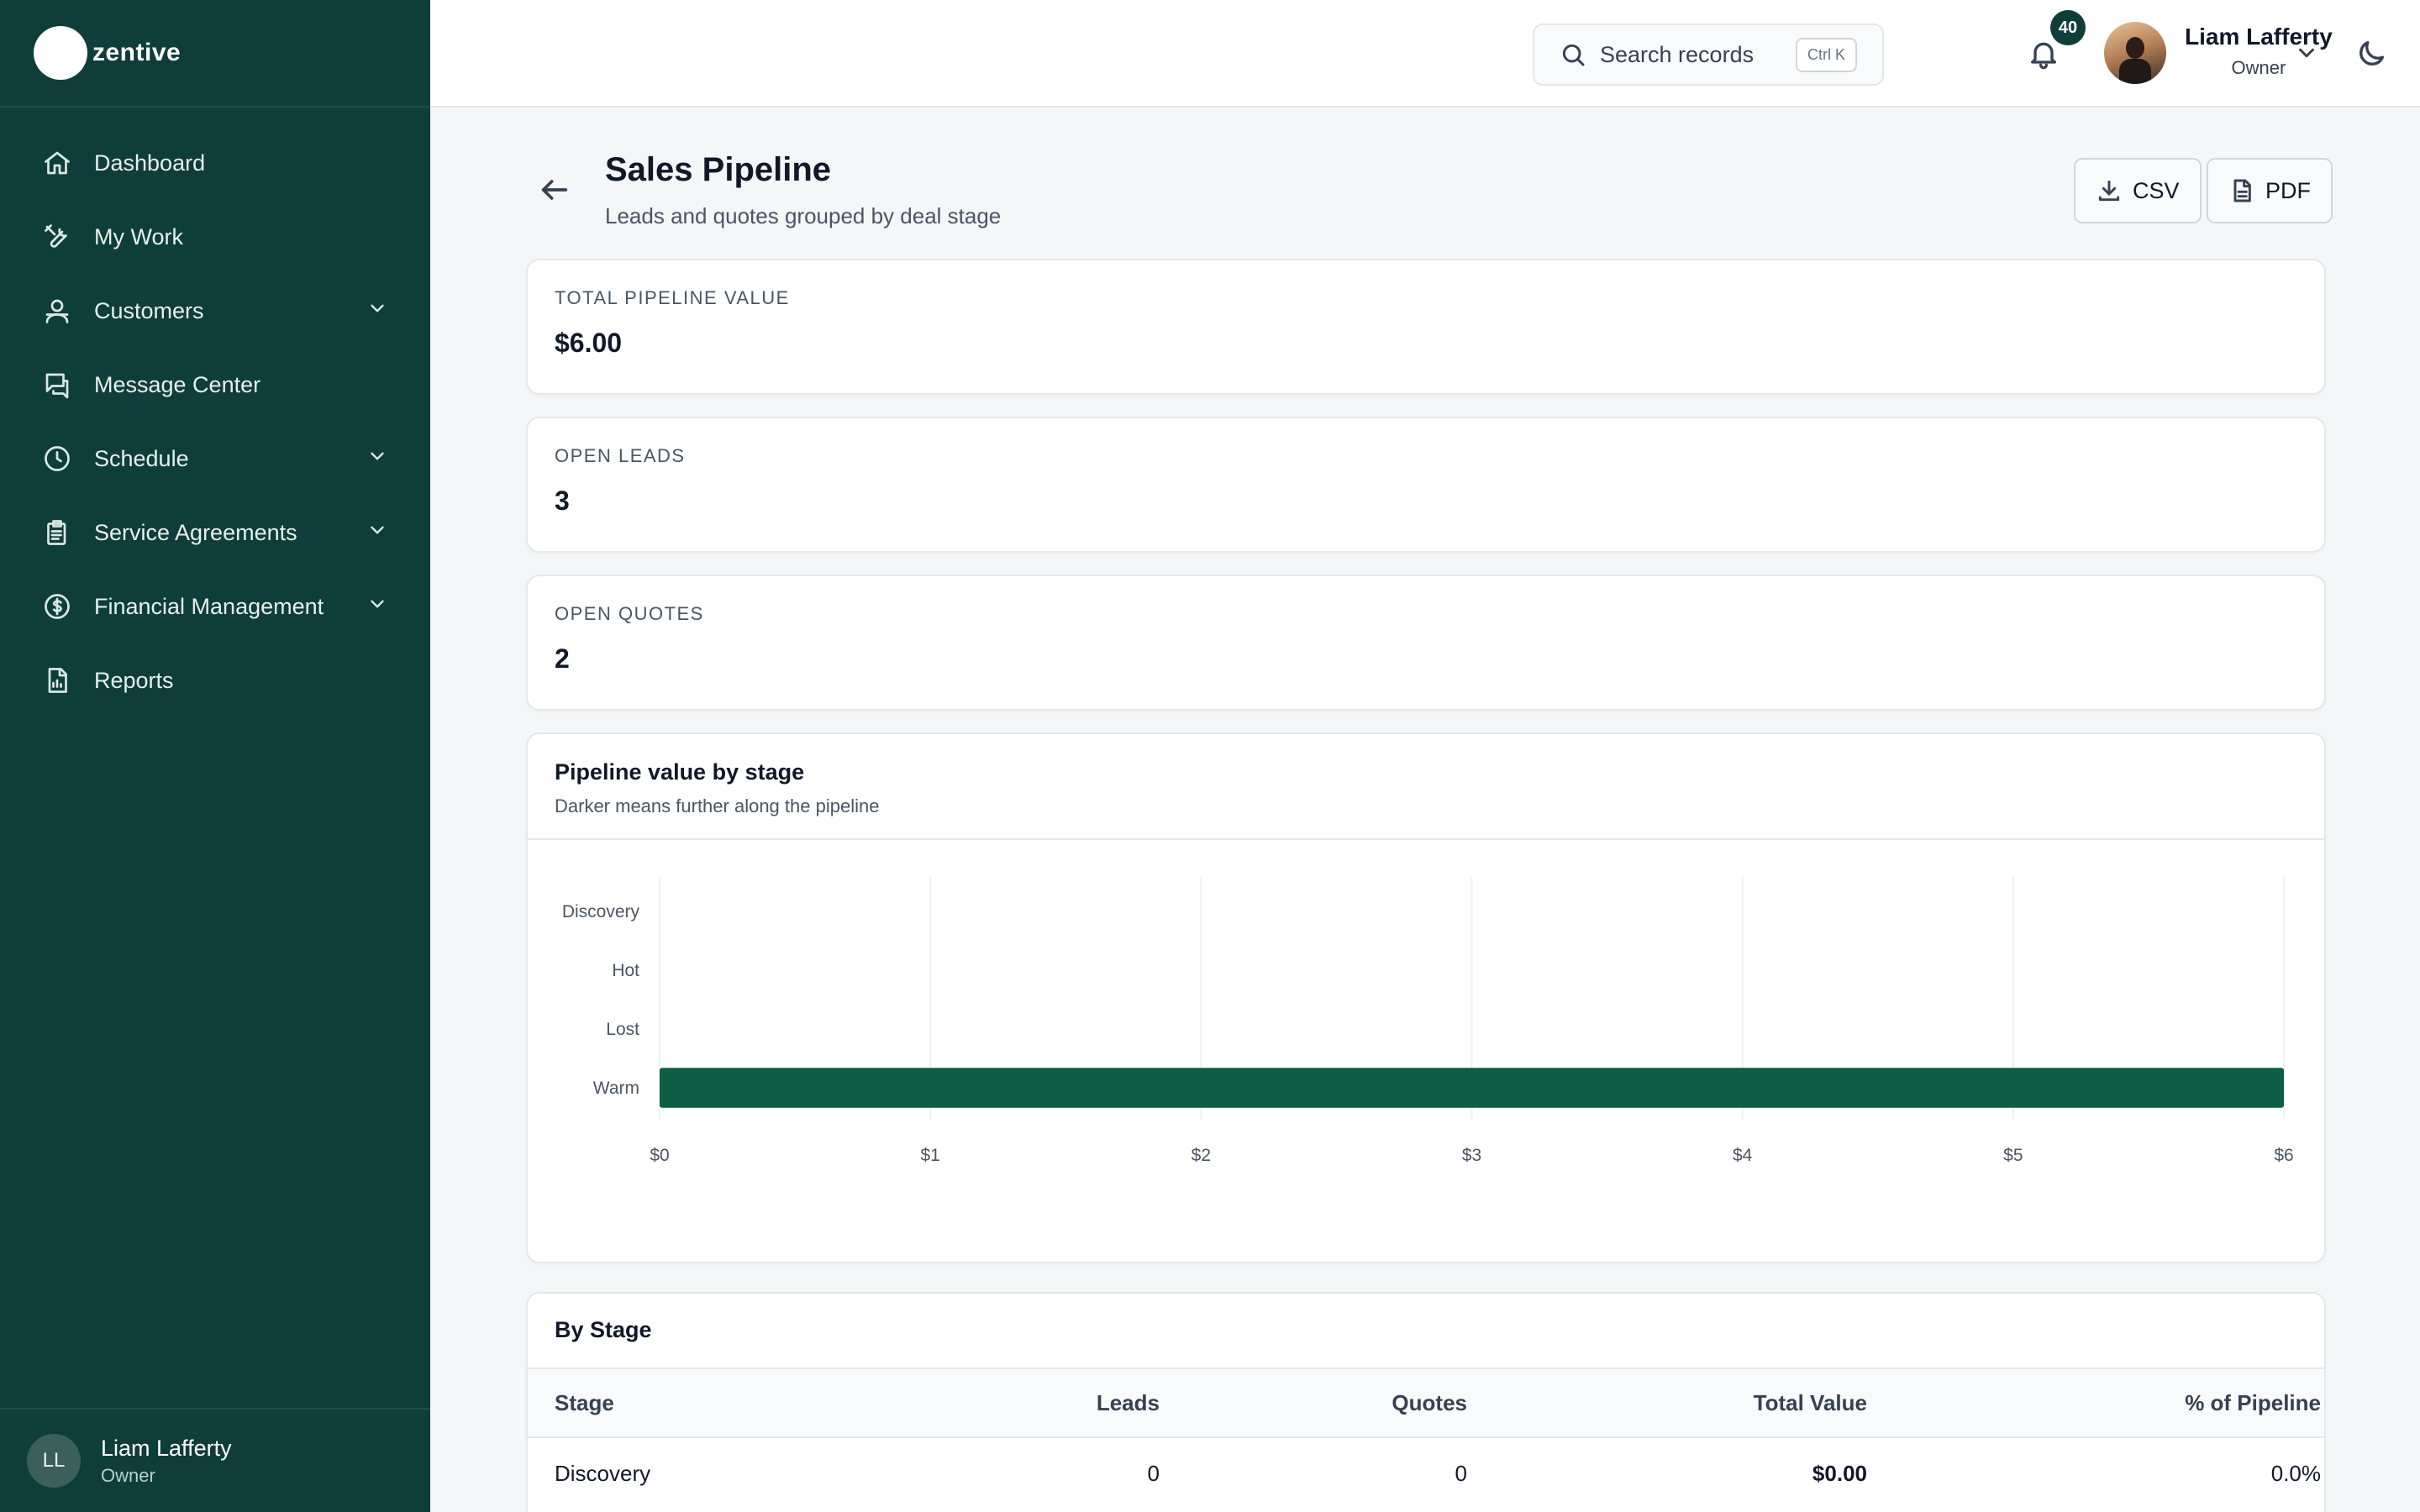  I want to click on y-tick-label: Warm, so click(616, 1088).